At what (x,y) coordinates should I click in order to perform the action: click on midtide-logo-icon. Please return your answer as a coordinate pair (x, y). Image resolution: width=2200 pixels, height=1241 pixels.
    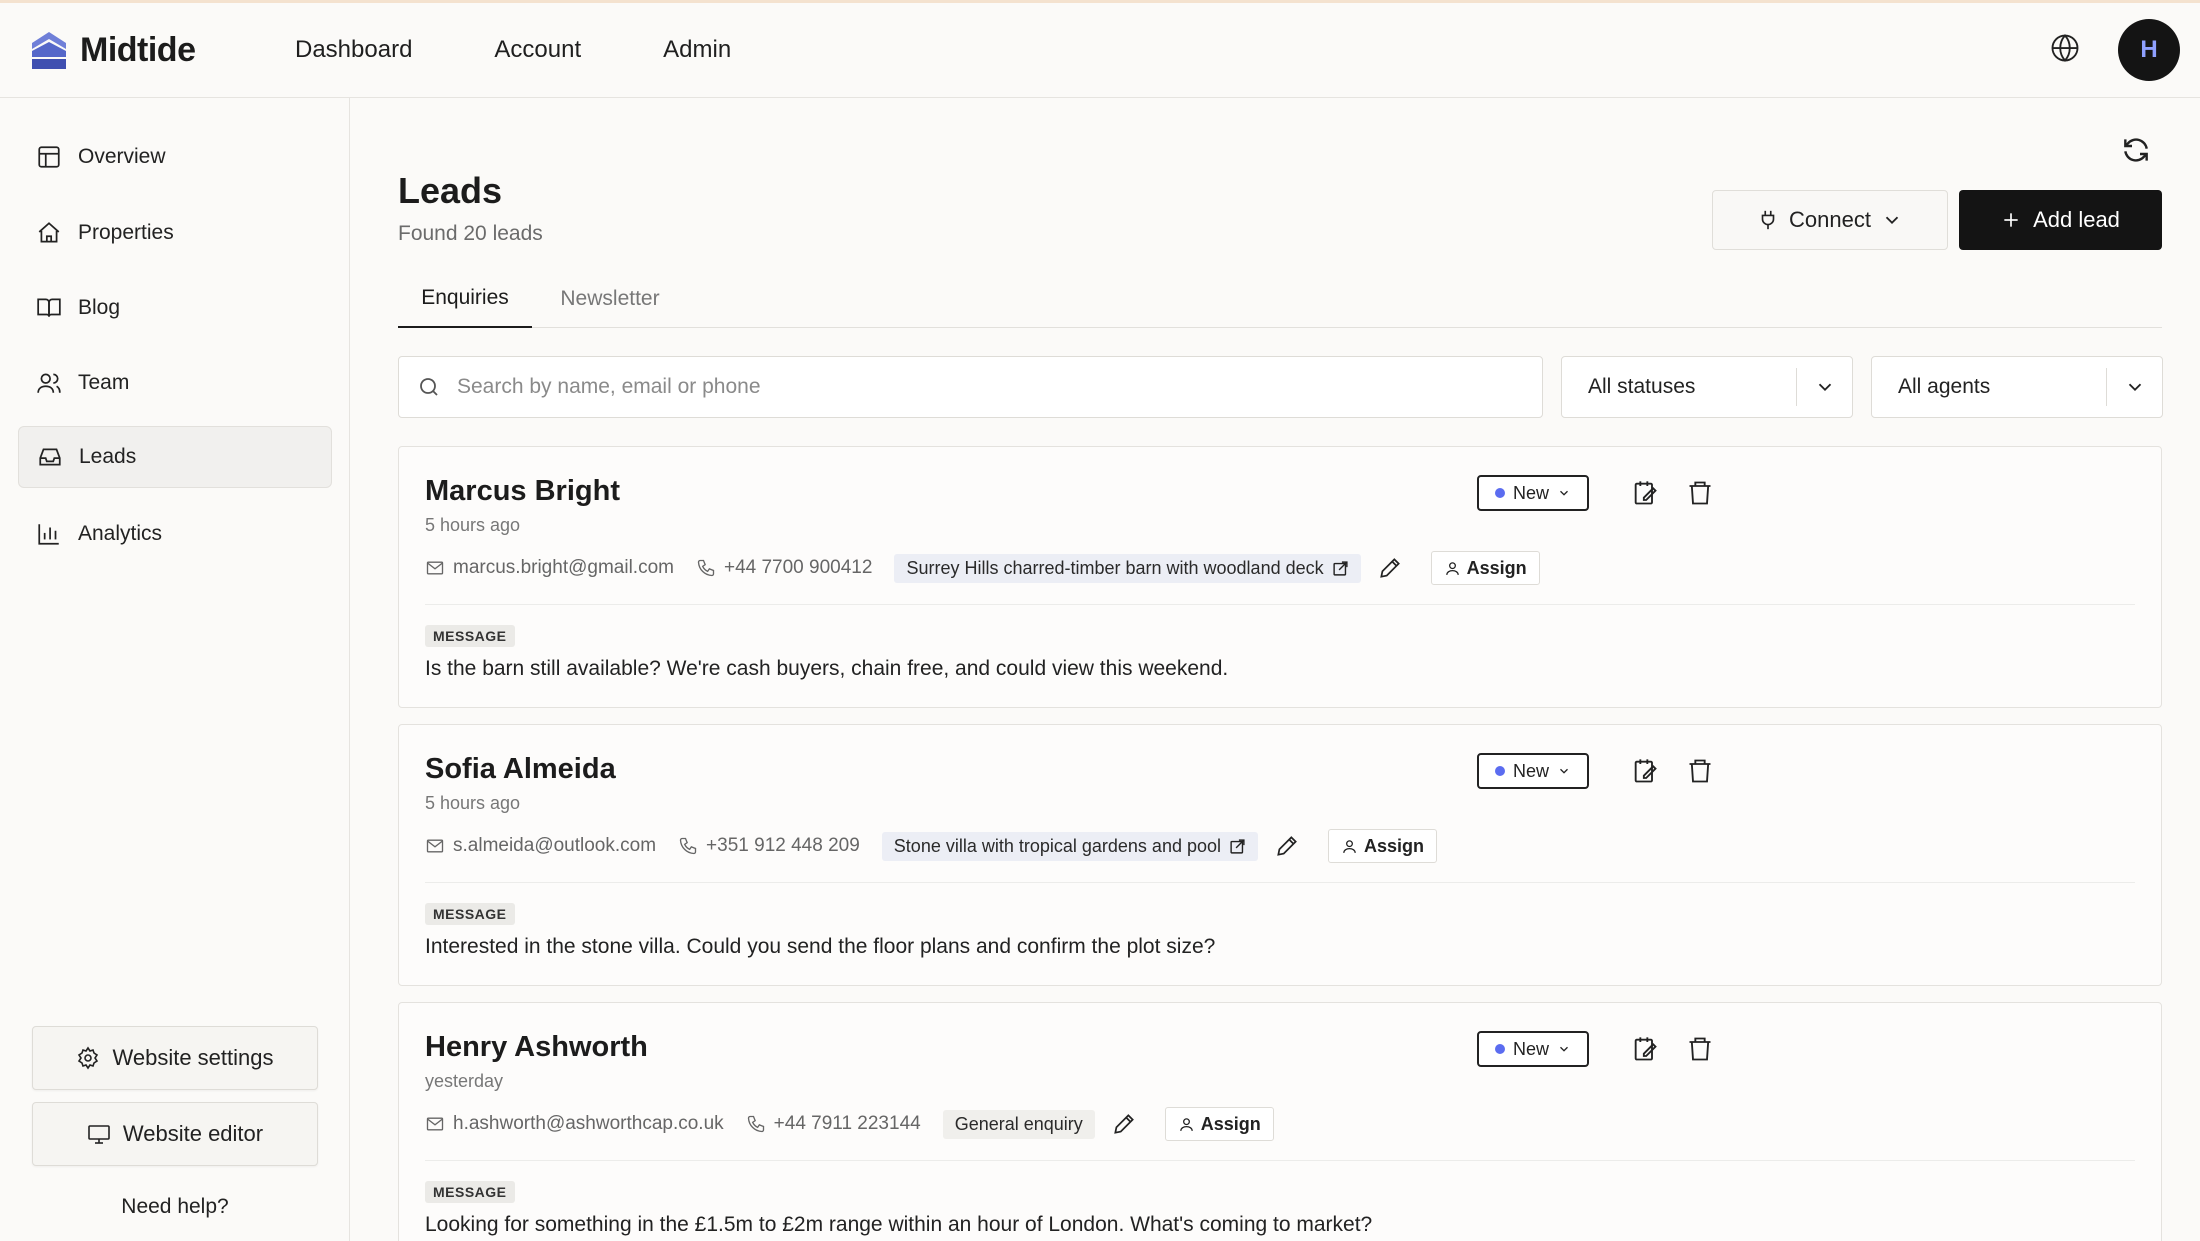
    Looking at the image, I should click on (49, 50).